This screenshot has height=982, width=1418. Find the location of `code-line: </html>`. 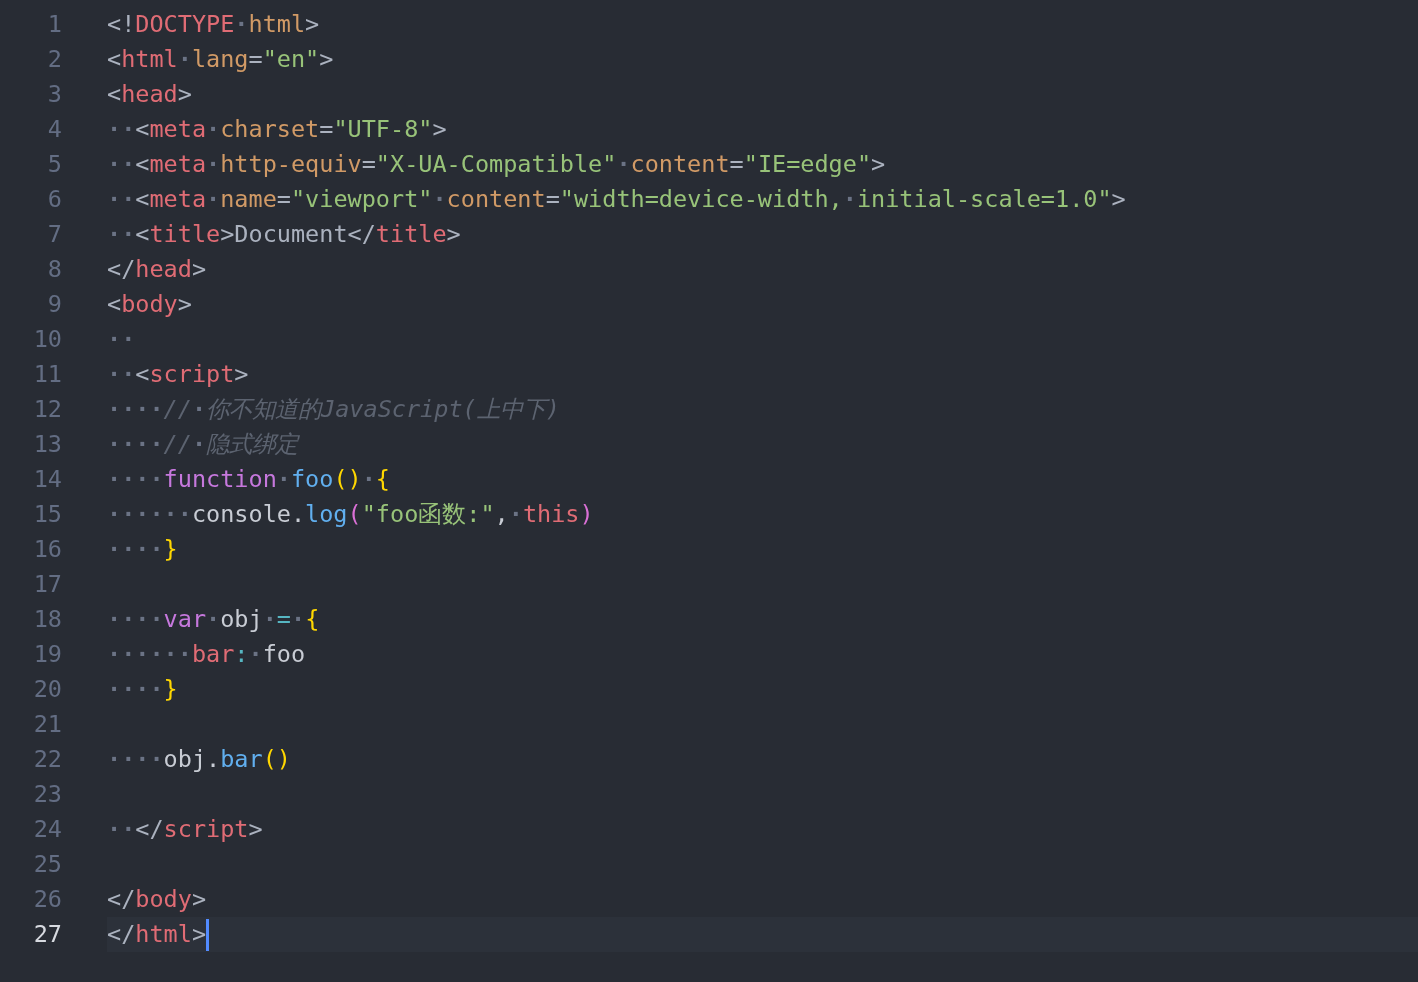

code-line: </html> is located at coordinates (157, 934).